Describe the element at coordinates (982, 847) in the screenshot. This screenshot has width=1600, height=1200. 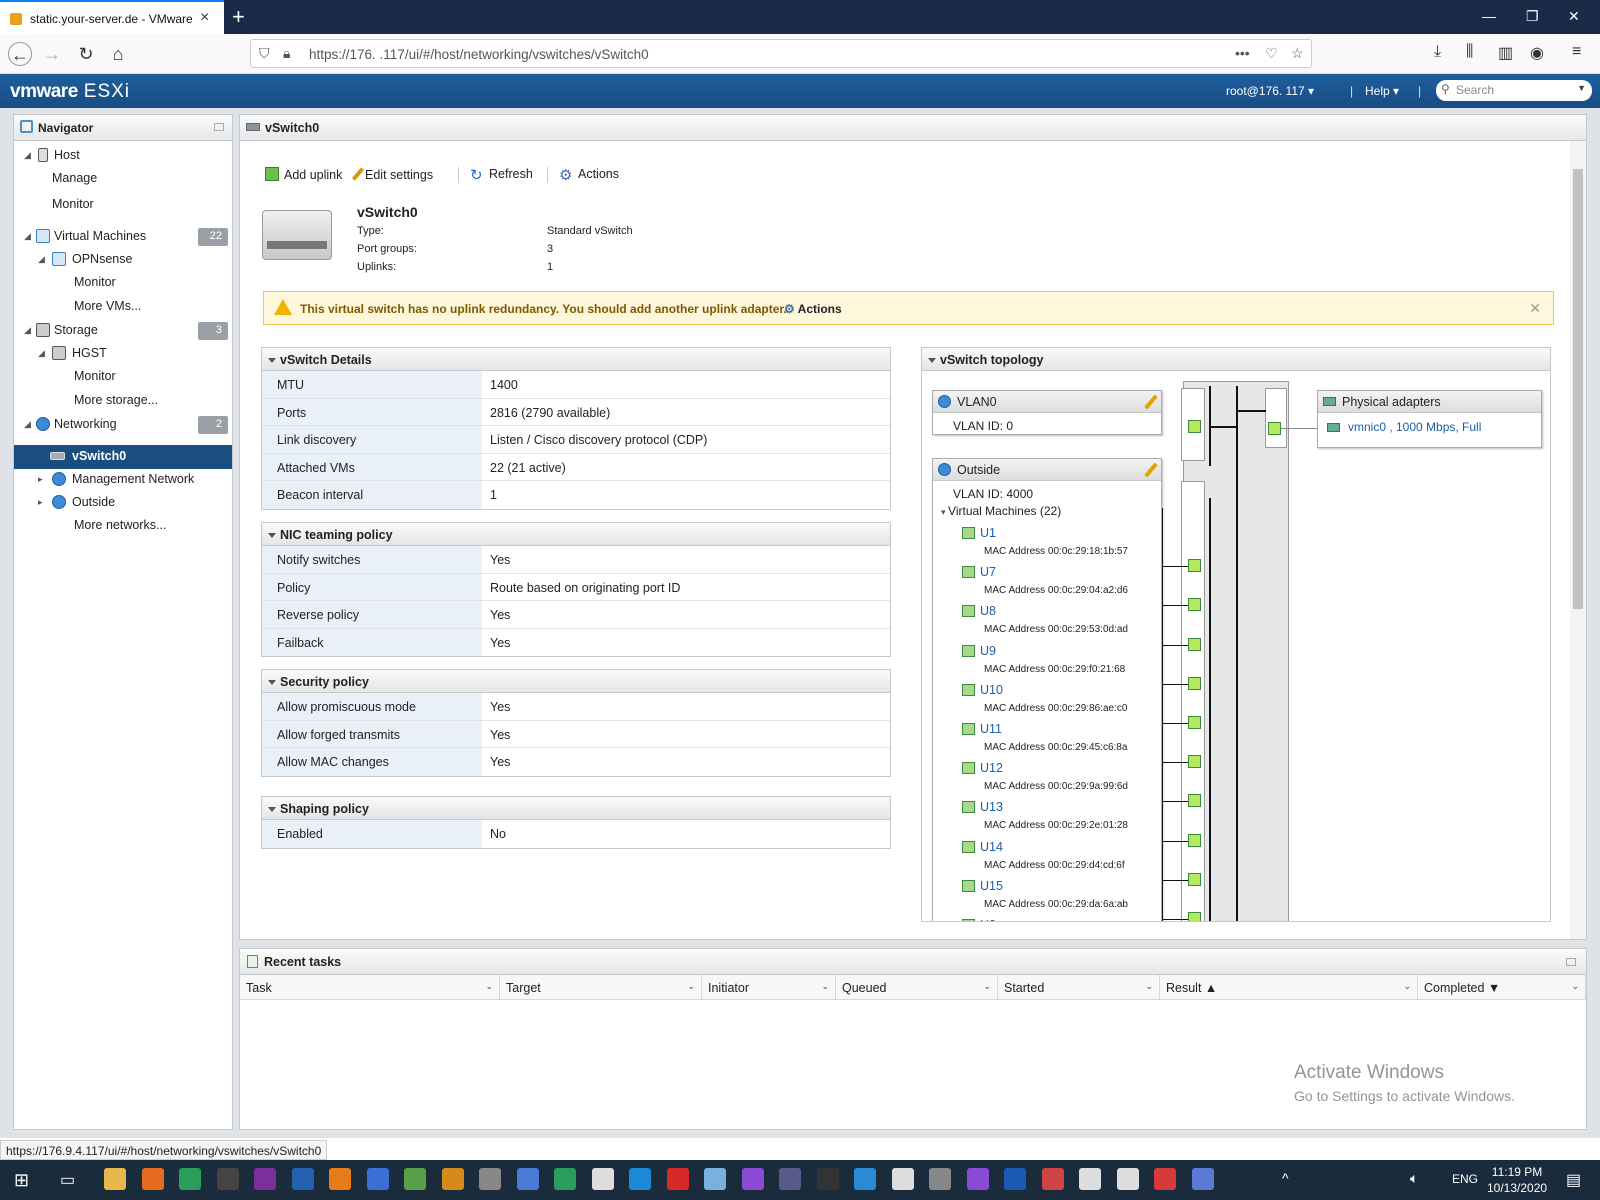
I see `vm-link: U14` at that location.